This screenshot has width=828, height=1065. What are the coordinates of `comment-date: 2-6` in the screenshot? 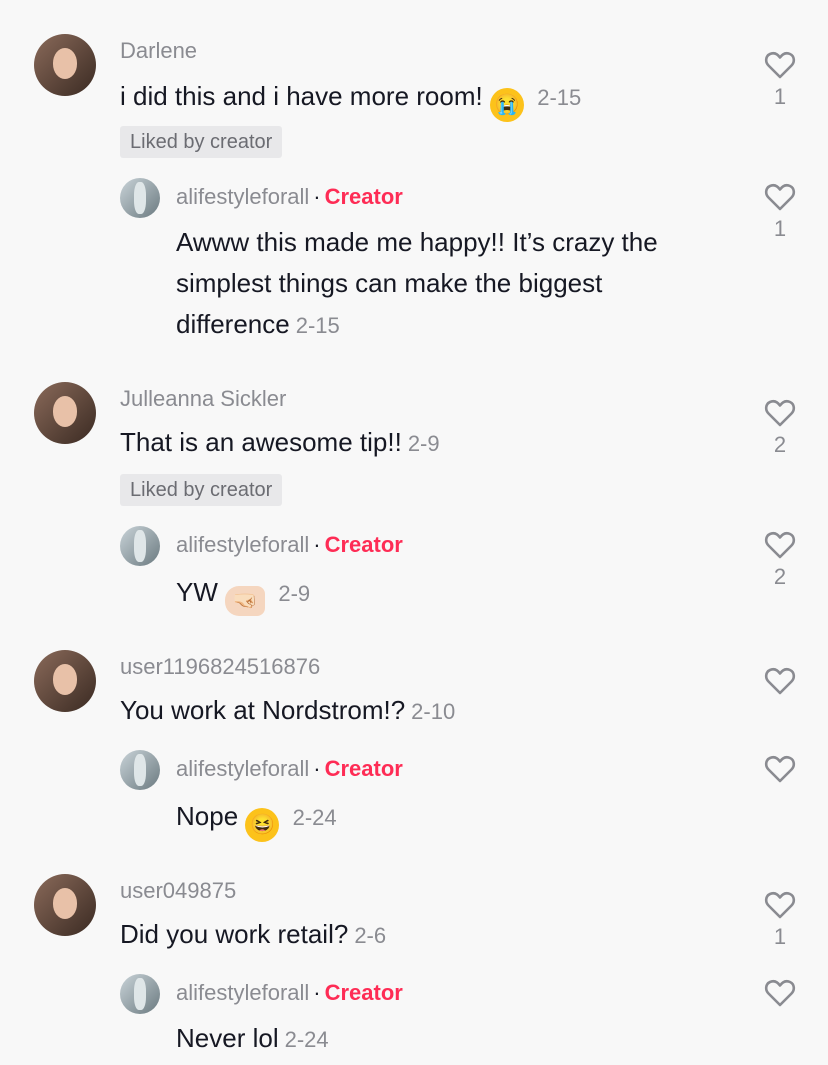 It's located at (370, 935).